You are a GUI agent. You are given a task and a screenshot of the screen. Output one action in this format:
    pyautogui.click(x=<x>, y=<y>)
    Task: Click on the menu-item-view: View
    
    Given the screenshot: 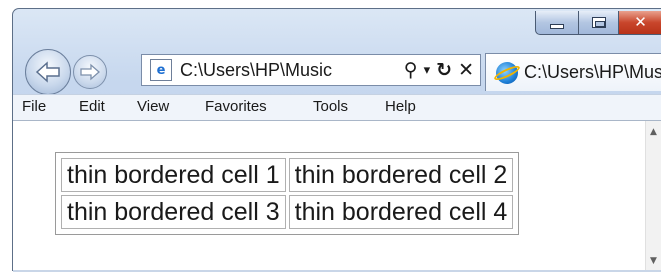 What is the action you would take?
    pyautogui.click(x=153, y=106)
    